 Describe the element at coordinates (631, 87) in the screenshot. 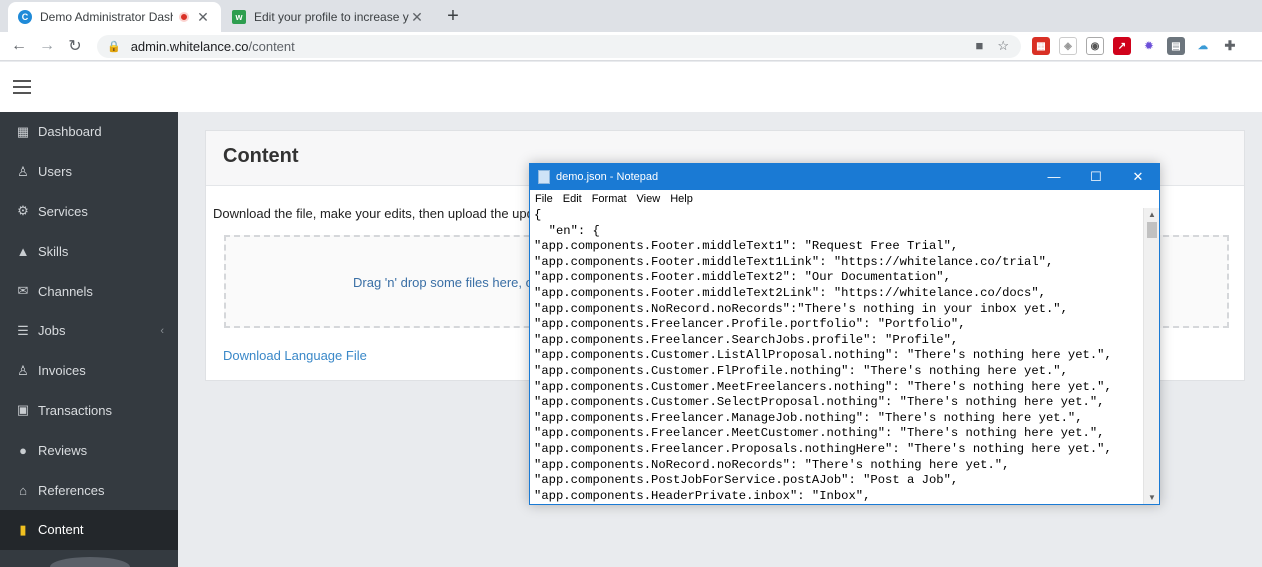

I see `app-header` at that location.